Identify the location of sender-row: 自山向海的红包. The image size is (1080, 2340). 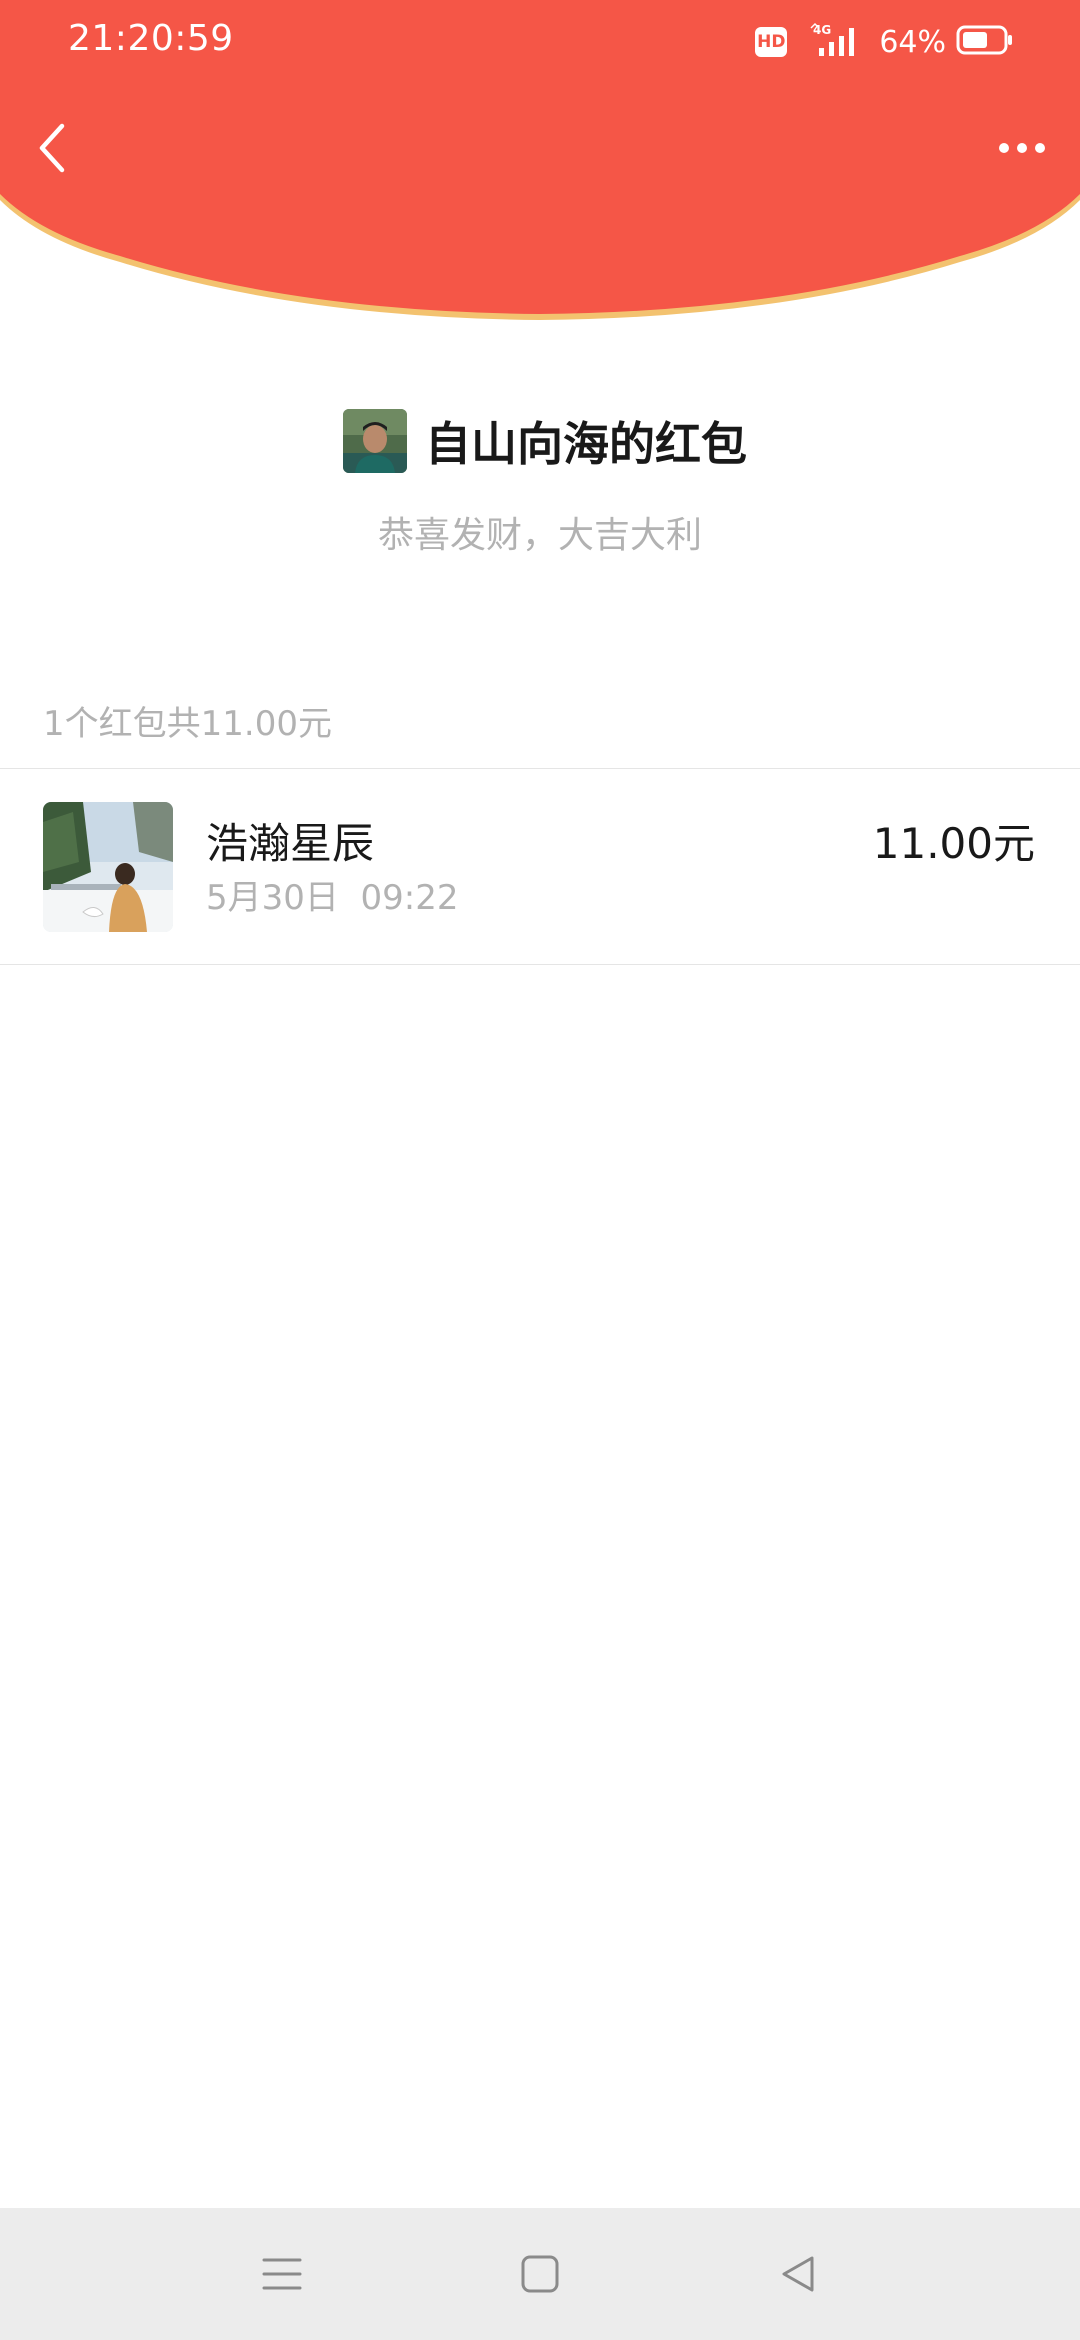
(540, 441).